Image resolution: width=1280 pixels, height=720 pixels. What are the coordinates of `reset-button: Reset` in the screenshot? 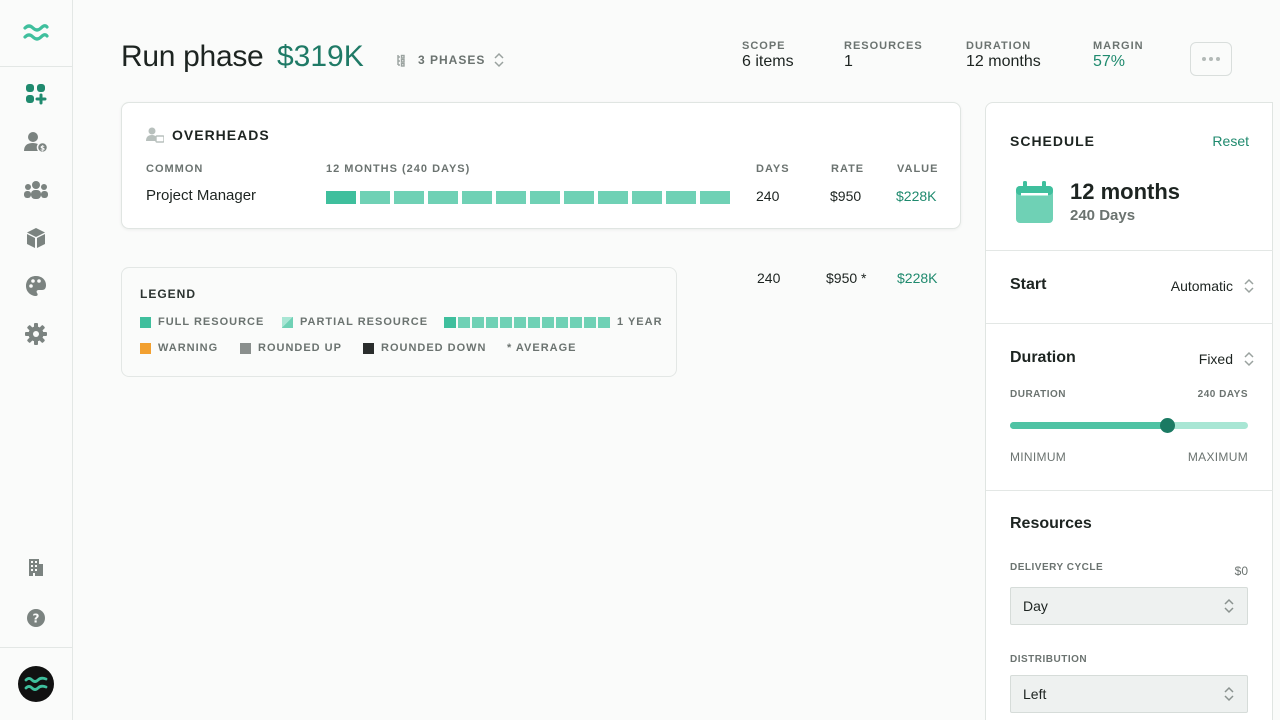 It's located at (1230, 141).